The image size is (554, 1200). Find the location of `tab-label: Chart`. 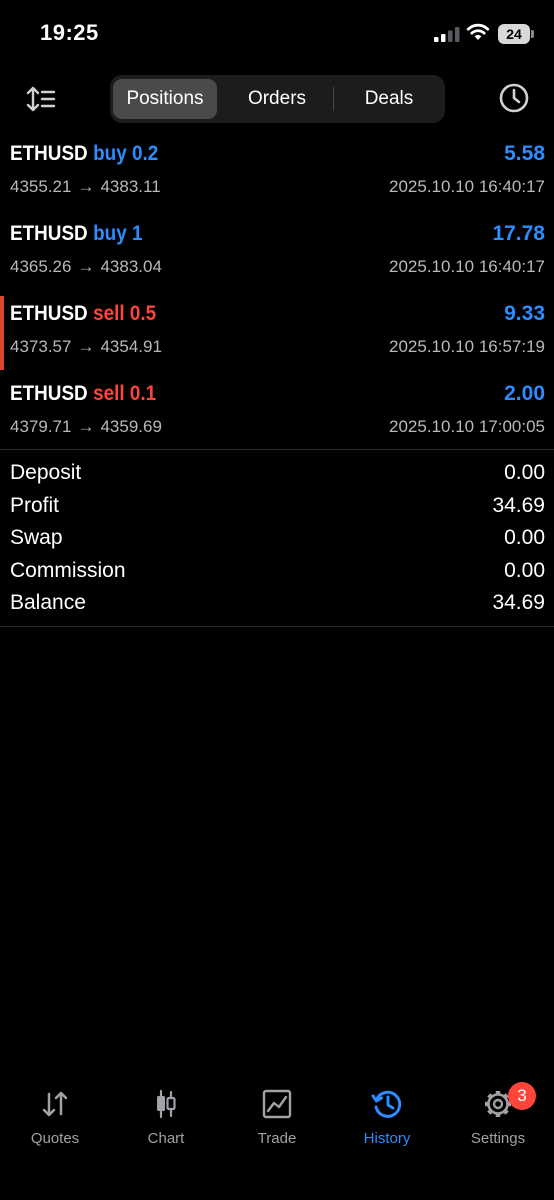

tab-label: Chart is located at coordinates (166, 1138).